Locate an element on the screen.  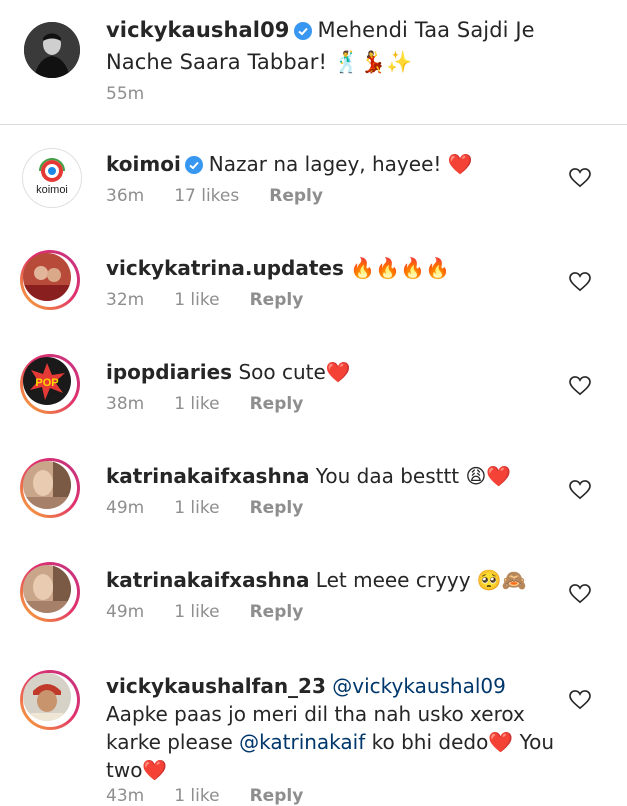
comment-body: 🔥🔥🔥🔥 is located at coordinates (400, 268).